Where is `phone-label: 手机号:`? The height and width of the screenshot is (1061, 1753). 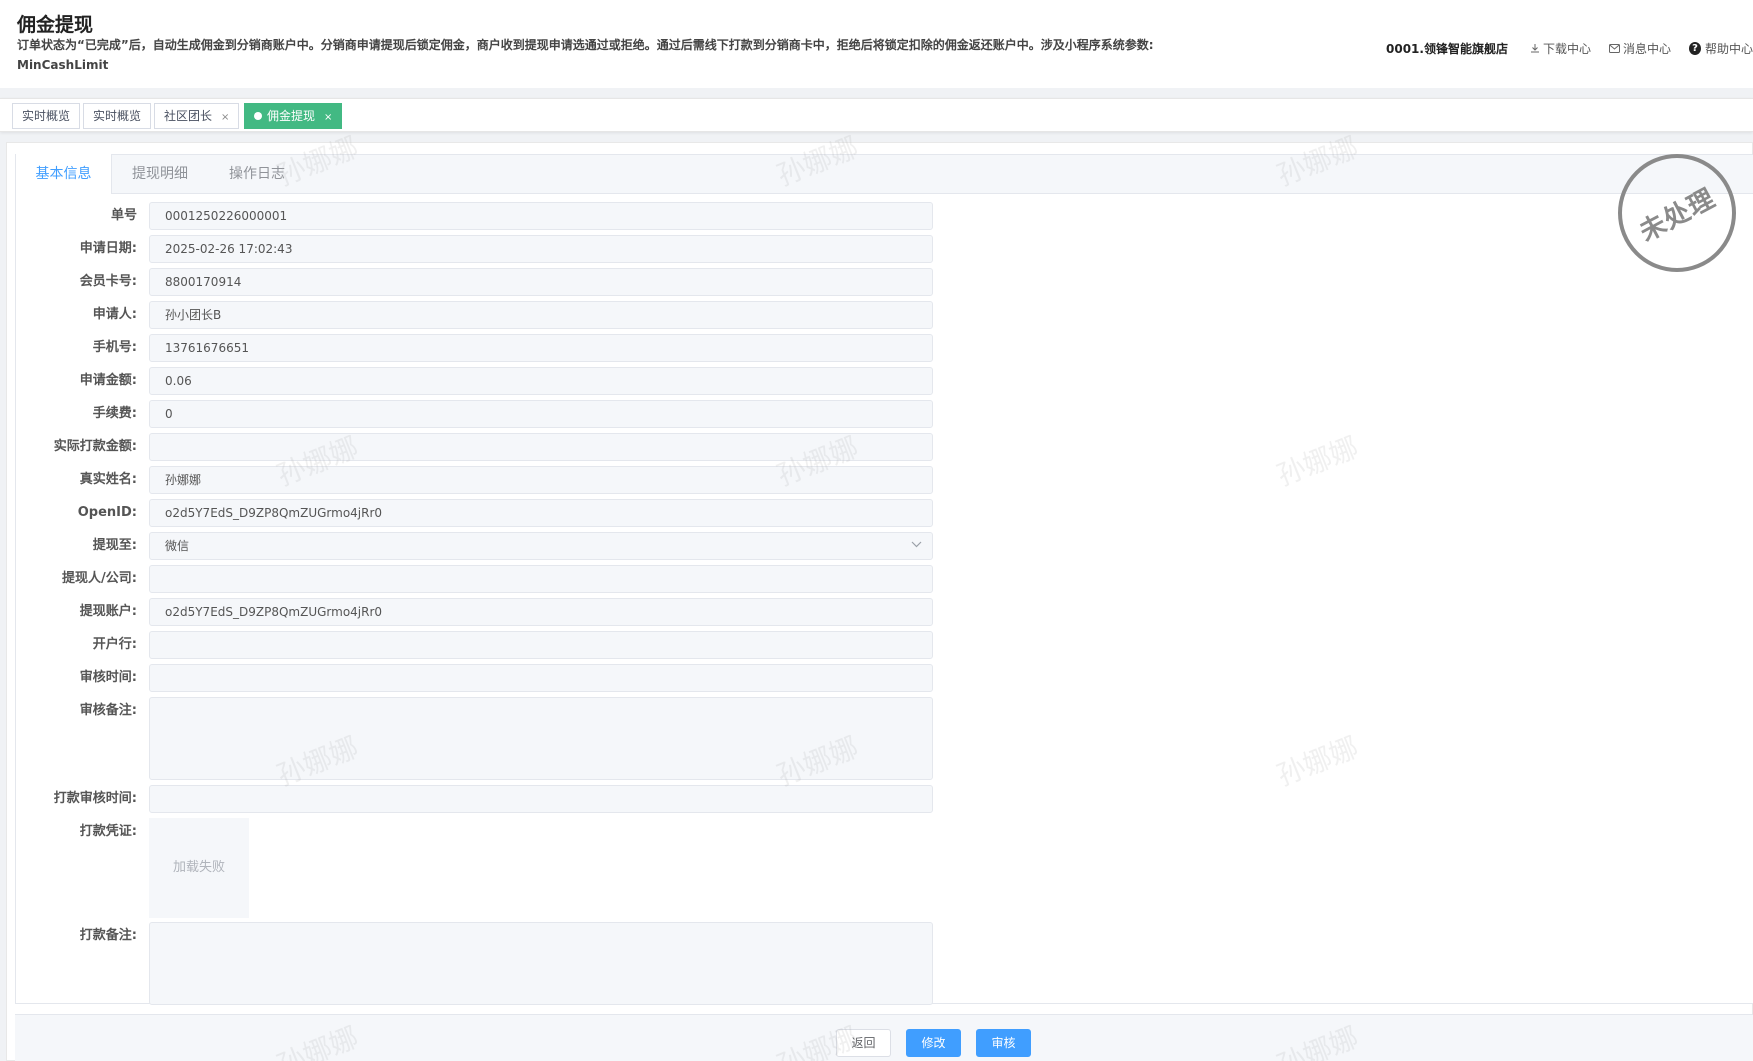 phone-label: 手机号: is located at coordinates (114, 347).